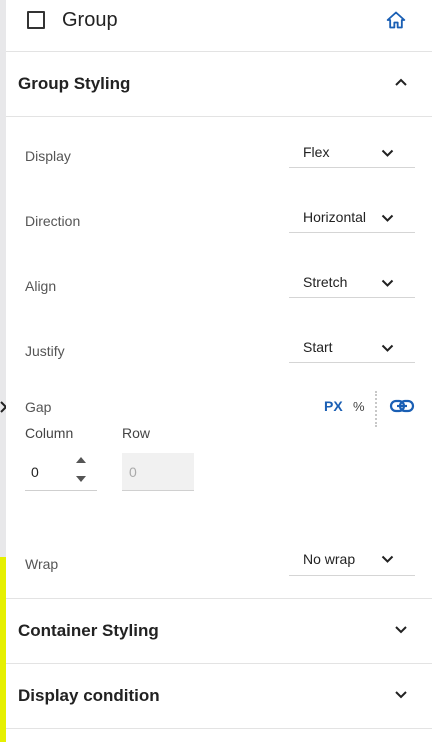  Describe the element at coordinates (219, 696) in the screenshot. I see `section-display-condition: Display condition` at that location.